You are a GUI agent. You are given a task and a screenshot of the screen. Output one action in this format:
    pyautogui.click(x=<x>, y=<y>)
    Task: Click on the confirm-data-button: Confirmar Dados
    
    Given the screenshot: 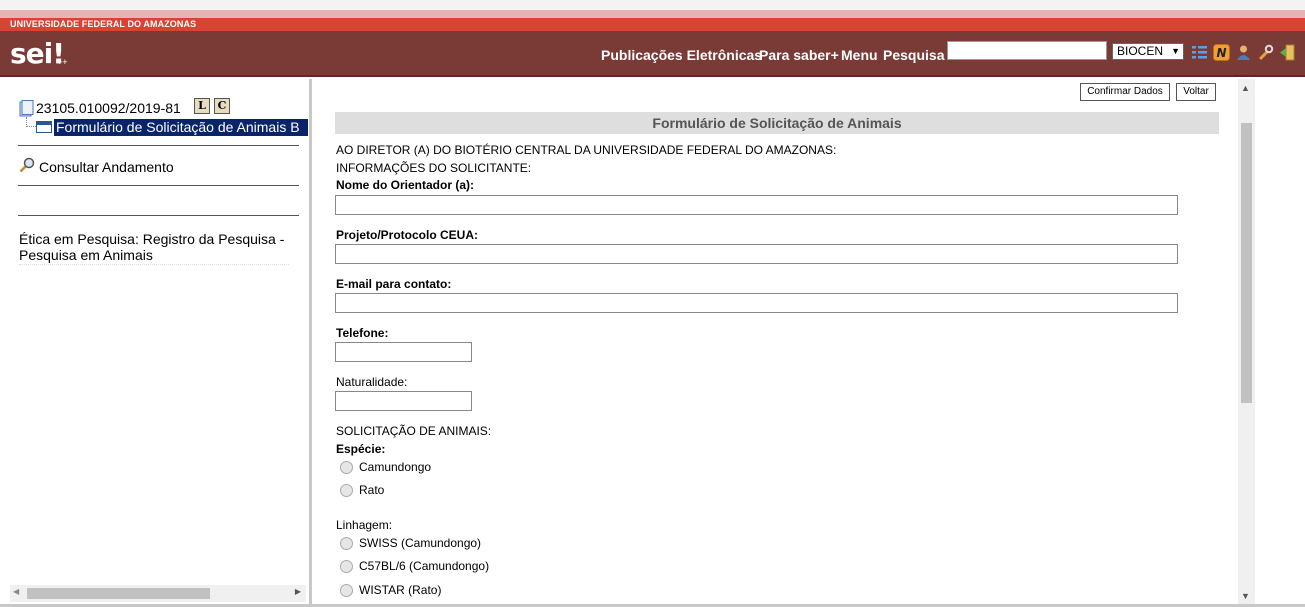 What is the action you would take?
    pyautogui.click(x=1125, y=92)
    